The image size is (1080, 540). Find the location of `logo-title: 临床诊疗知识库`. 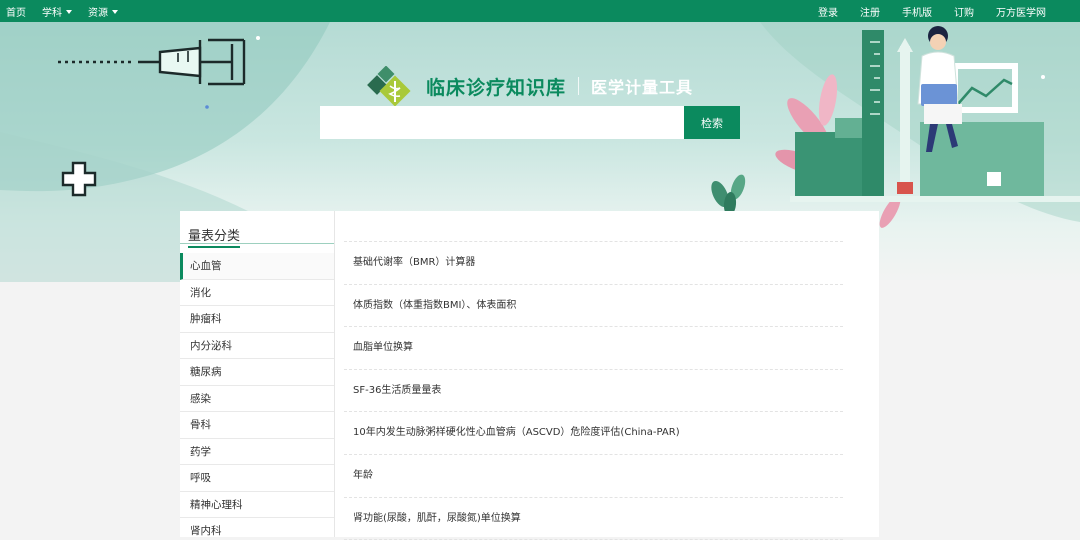

logo-title: 临床诊疗知识库 is located at coordinates (496, 87).